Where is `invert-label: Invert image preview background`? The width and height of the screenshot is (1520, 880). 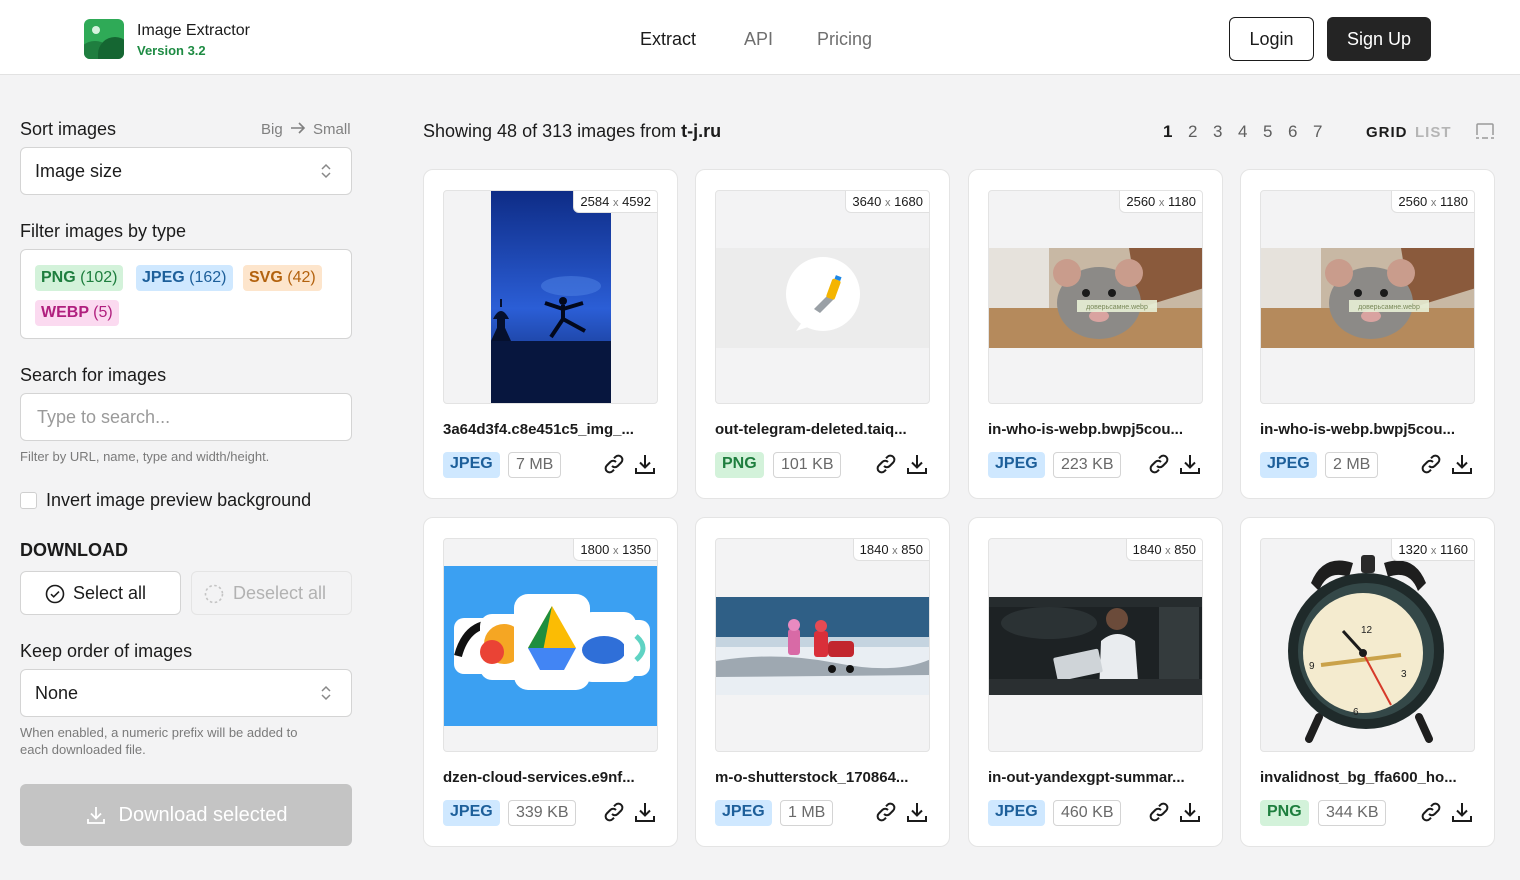 invert-label: Invert image preview background is located at coordinates (178, 500).